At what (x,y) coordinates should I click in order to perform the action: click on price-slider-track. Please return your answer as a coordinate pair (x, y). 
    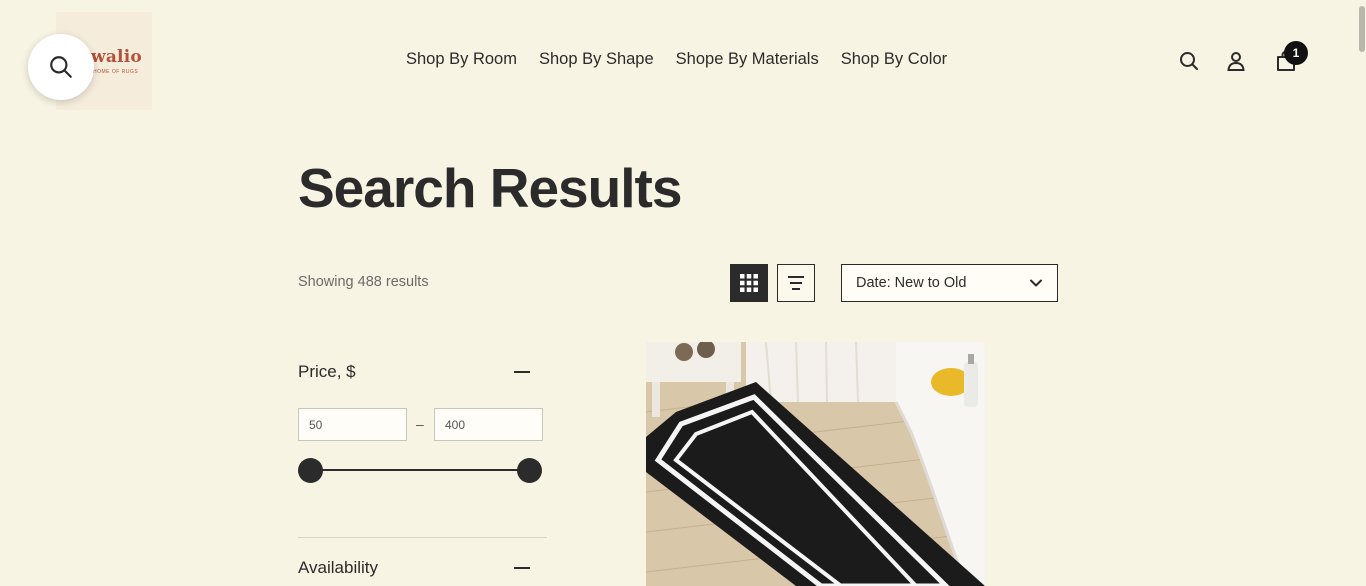
    Looking at the image, I should click on (420, 470).